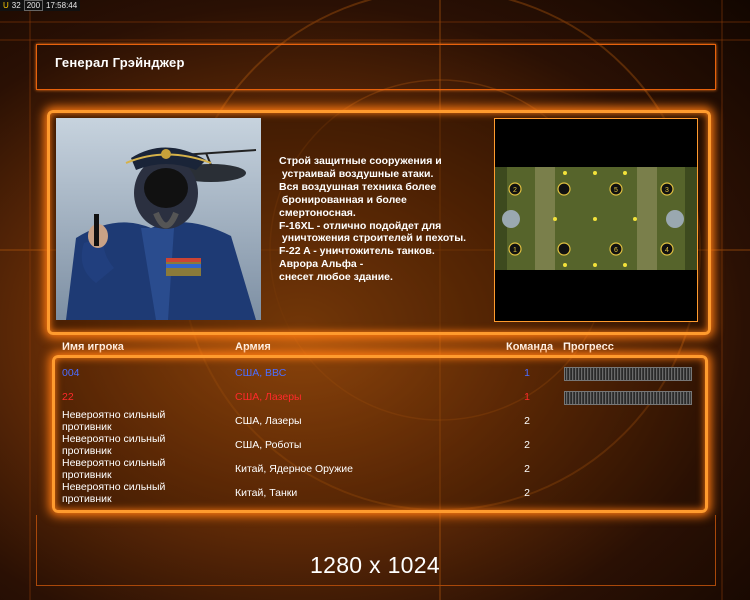  I want to click on resolution-label: 1280 x 1024, so click(375, 565).